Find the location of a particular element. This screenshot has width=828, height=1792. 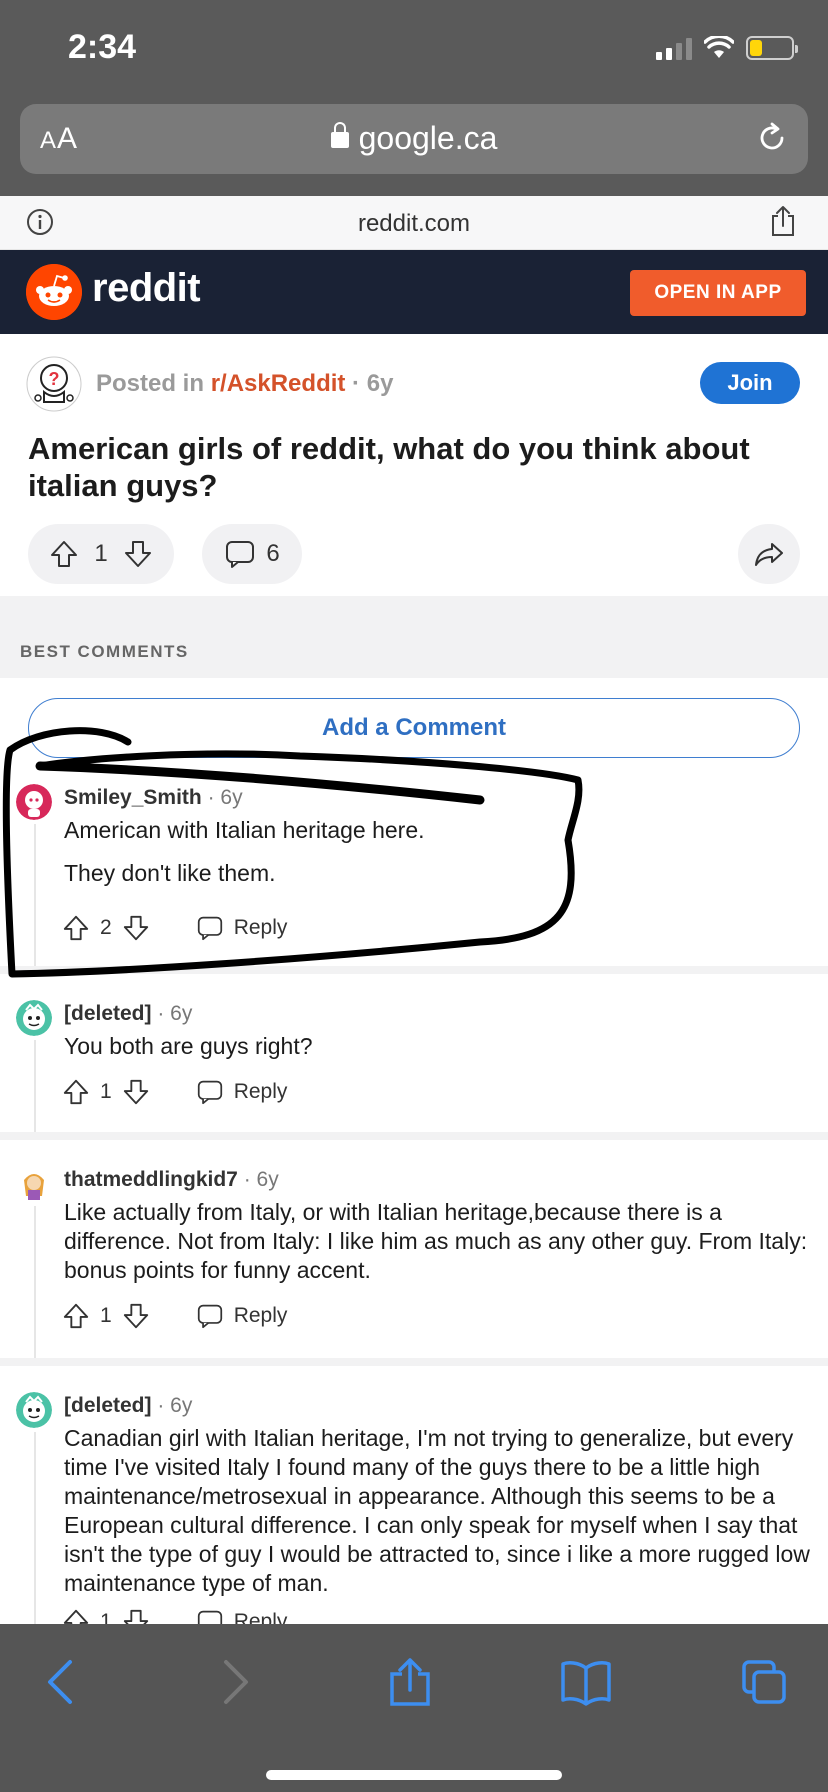

post-vote-count: 1 is located at coordinates (101, 553).